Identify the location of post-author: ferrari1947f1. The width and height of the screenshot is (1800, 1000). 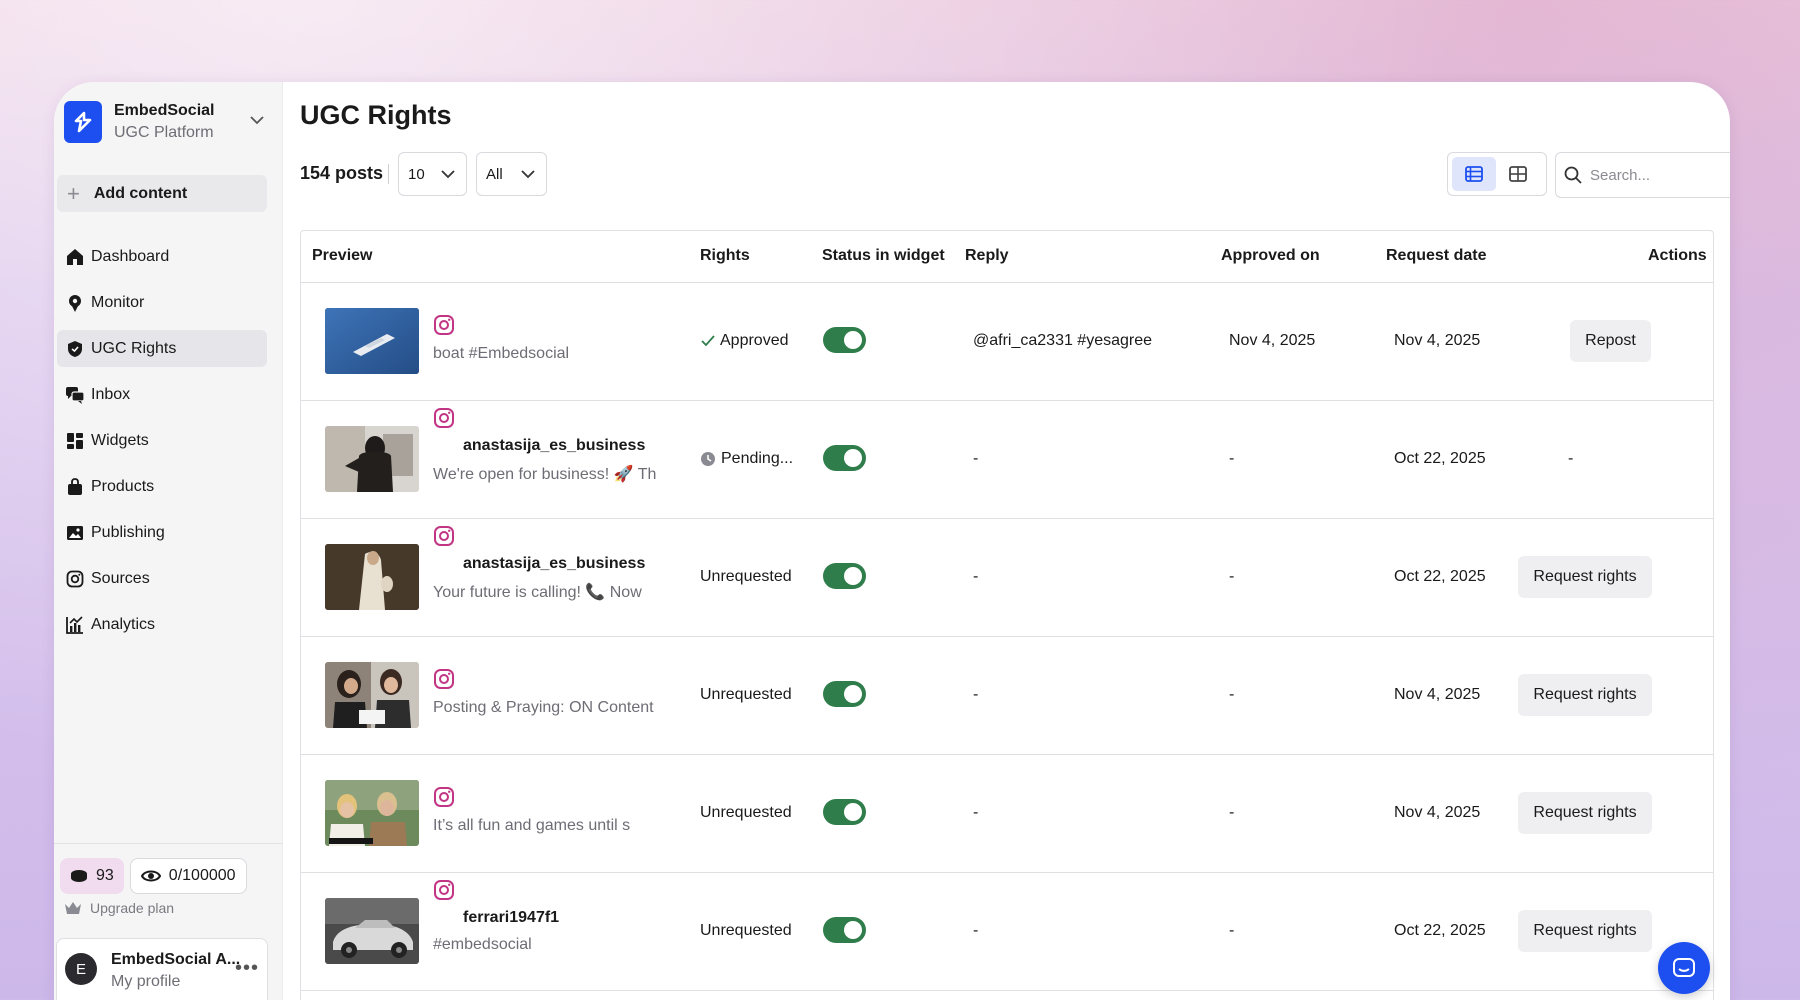
(511, 918).